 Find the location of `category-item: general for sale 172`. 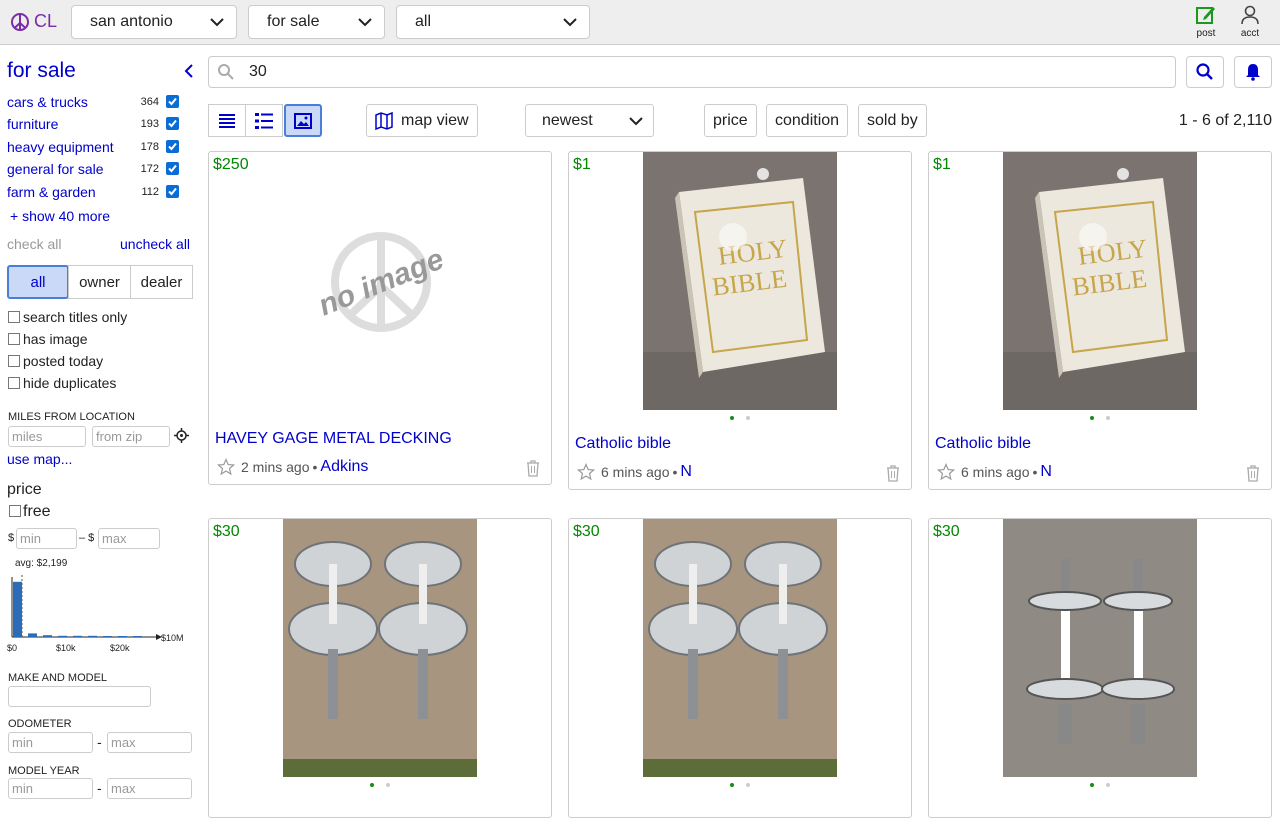

category-item: general for sale 172 is located at coordinates (93, 170).